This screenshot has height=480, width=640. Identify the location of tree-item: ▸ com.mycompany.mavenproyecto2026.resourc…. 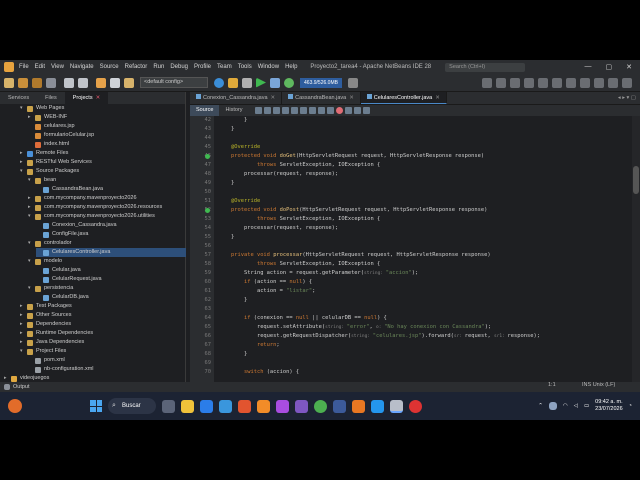
(95, 207).